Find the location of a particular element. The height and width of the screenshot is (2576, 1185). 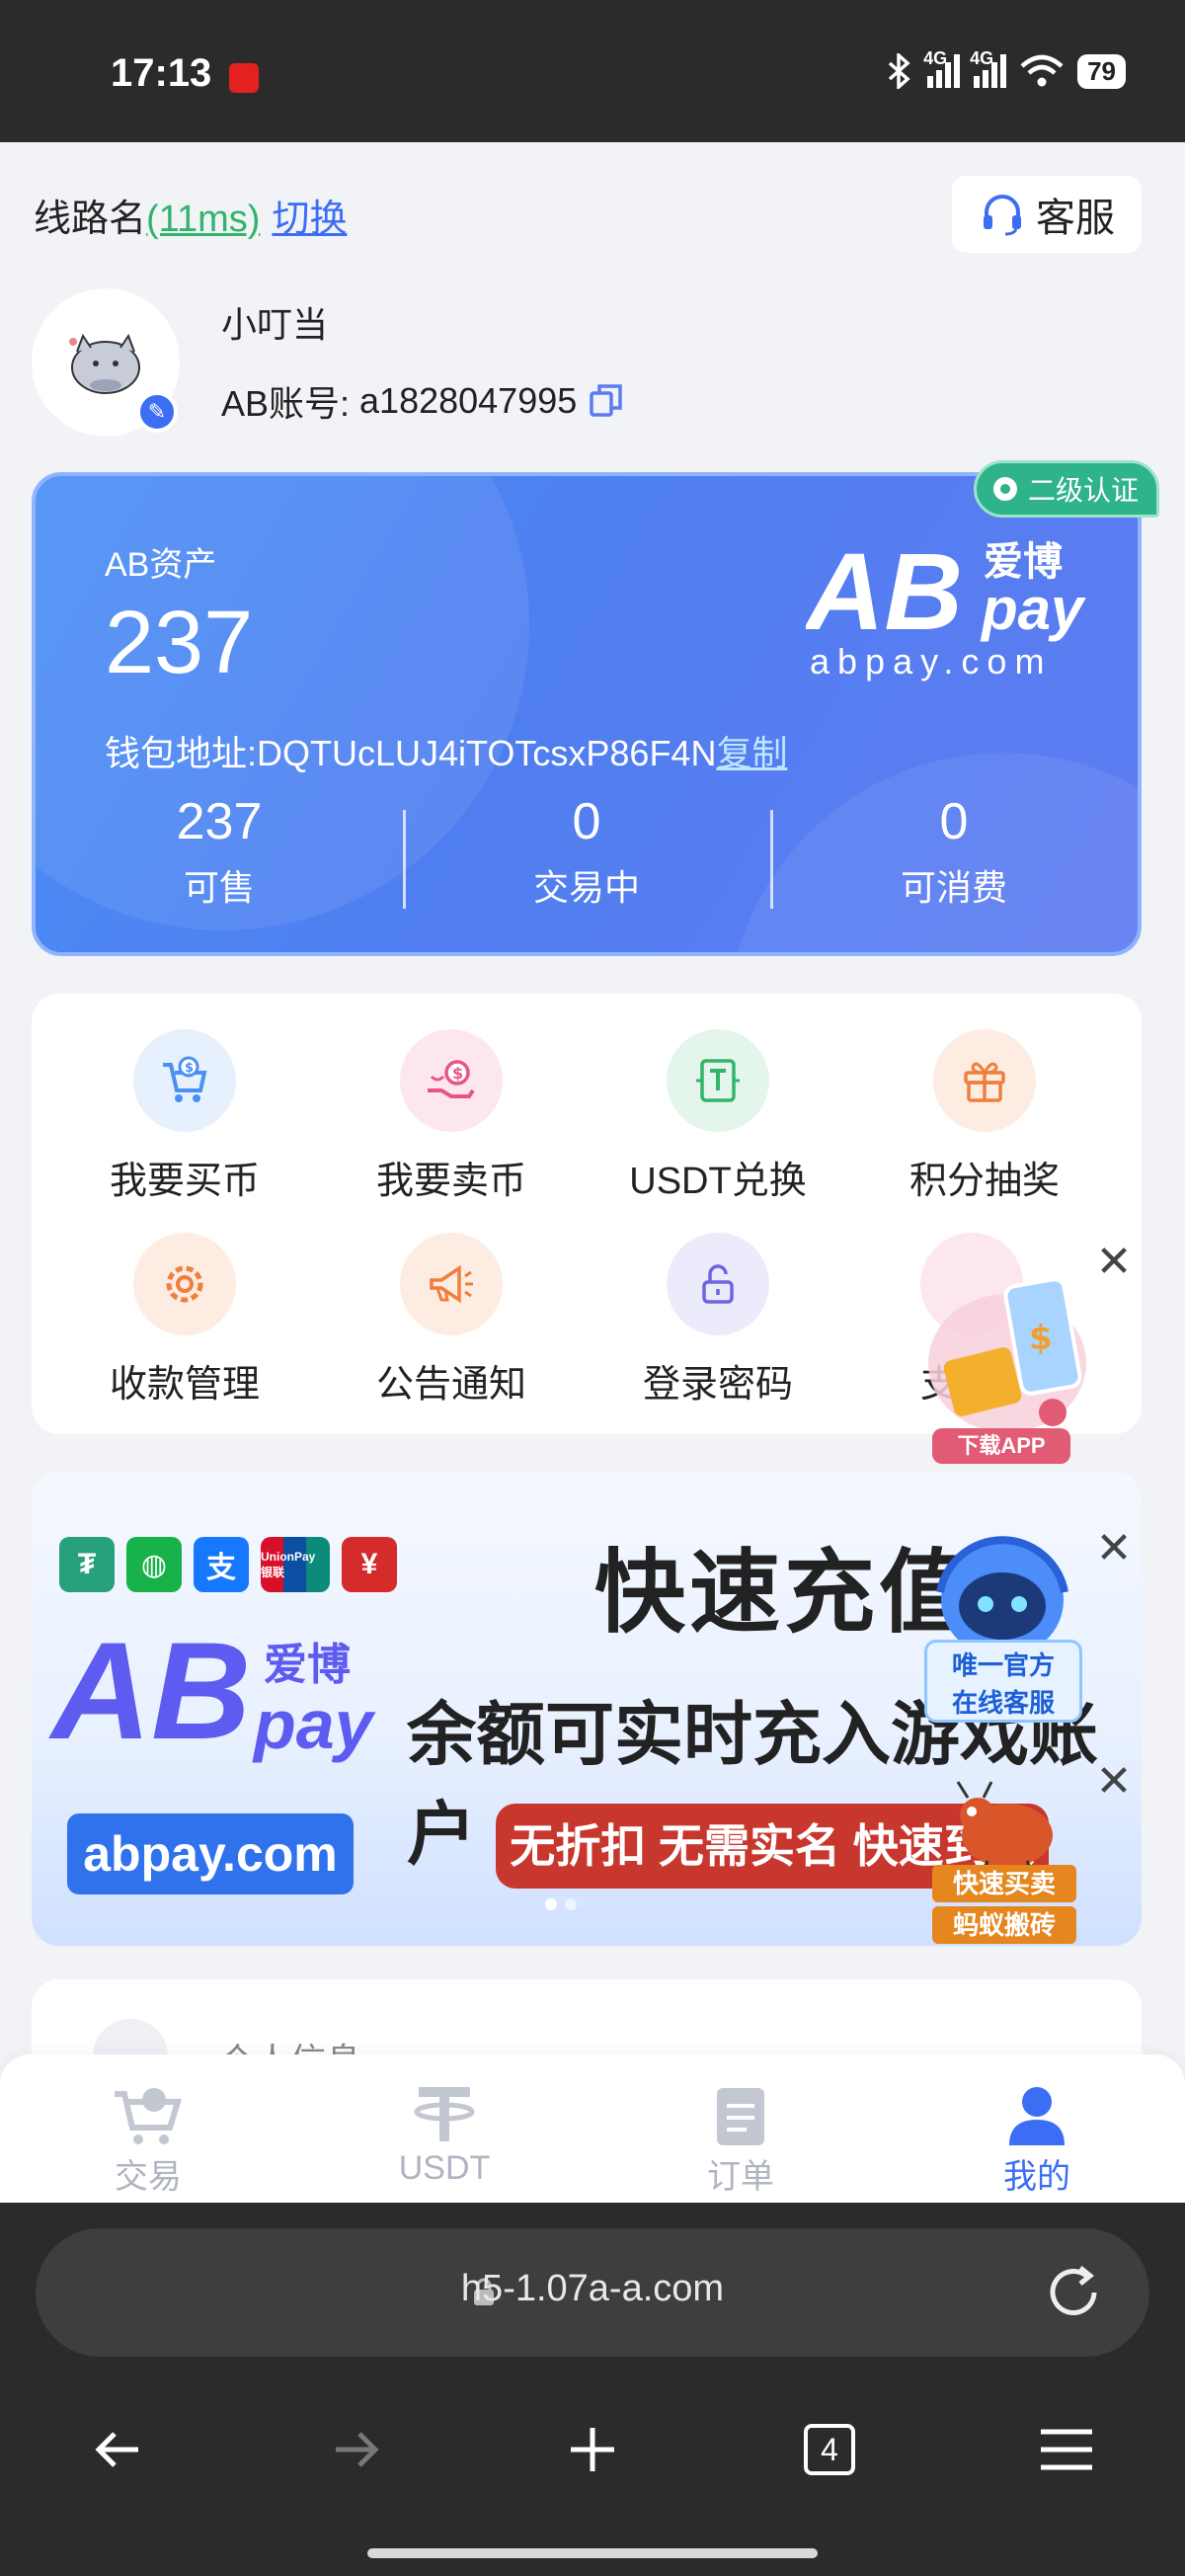

svg-text: pay is located at coordinates (314, 1724).